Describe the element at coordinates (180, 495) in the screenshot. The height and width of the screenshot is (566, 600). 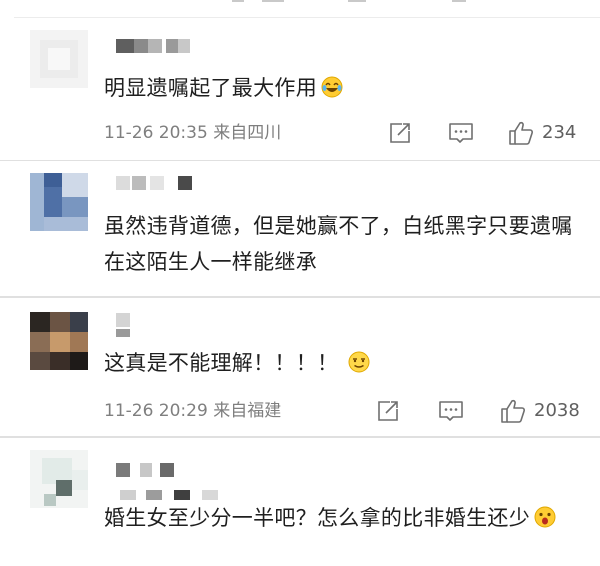
I see `username-blurred-extra` at that location.